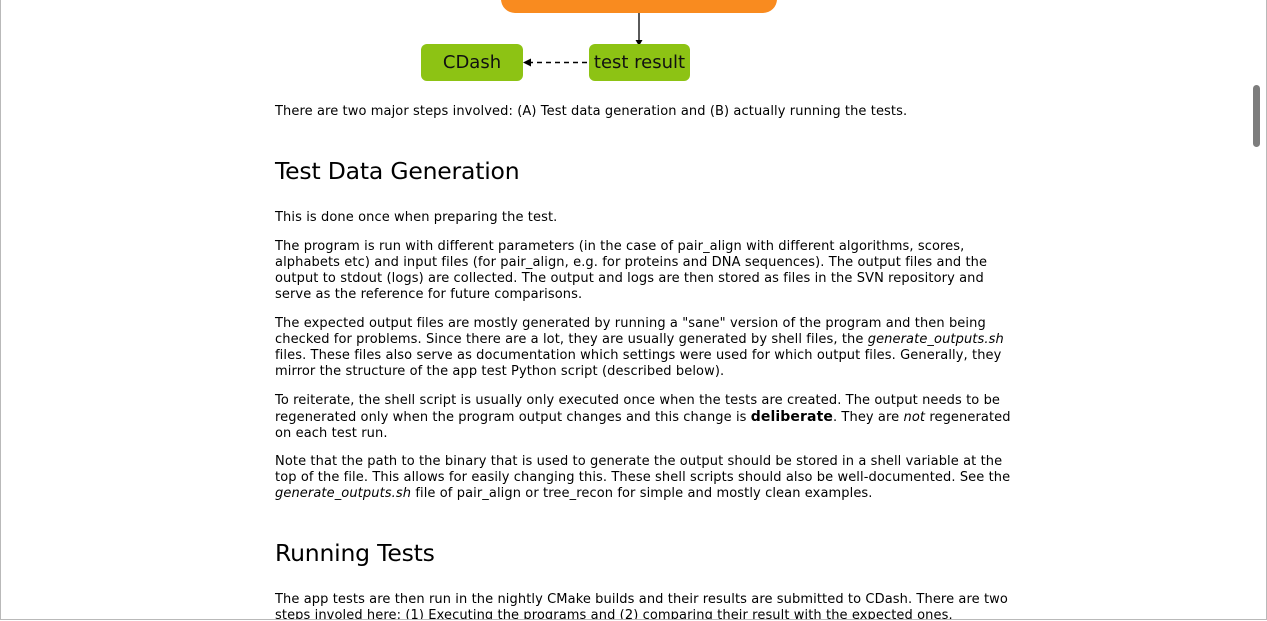 The height and width of the screenshot is (621, 1267). What do you see at coordinates (472, 62) in the screenshot?
I see `diagram-cdash-box: CDash` at bounding box center [472, 62].